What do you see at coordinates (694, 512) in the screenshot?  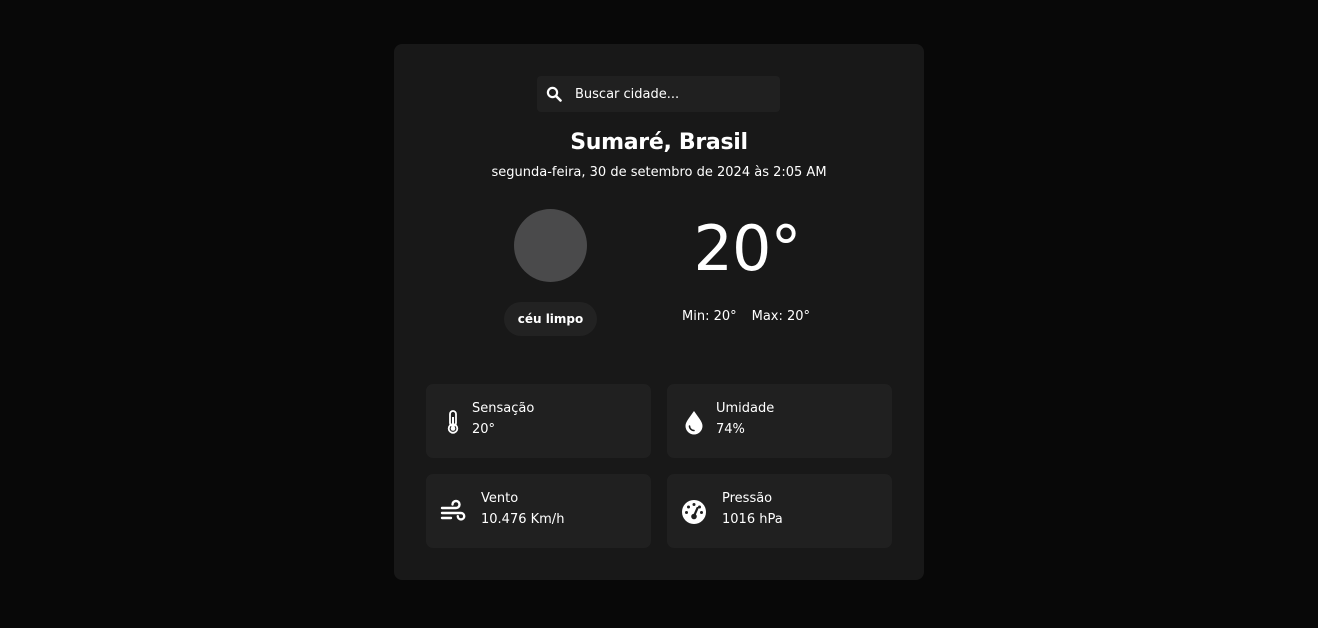 I see `gauge-icon` at bounding box center [694, 512].